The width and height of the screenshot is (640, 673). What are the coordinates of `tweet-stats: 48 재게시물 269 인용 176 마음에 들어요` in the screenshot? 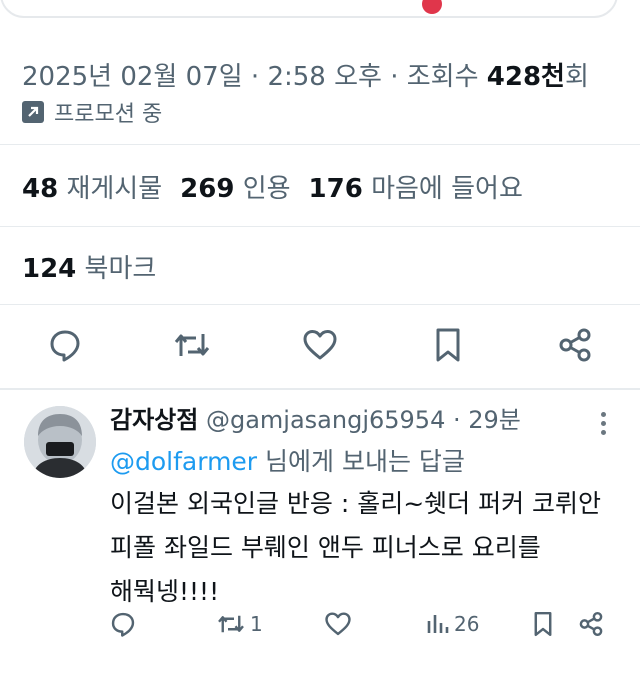 It's located at (272, 186).